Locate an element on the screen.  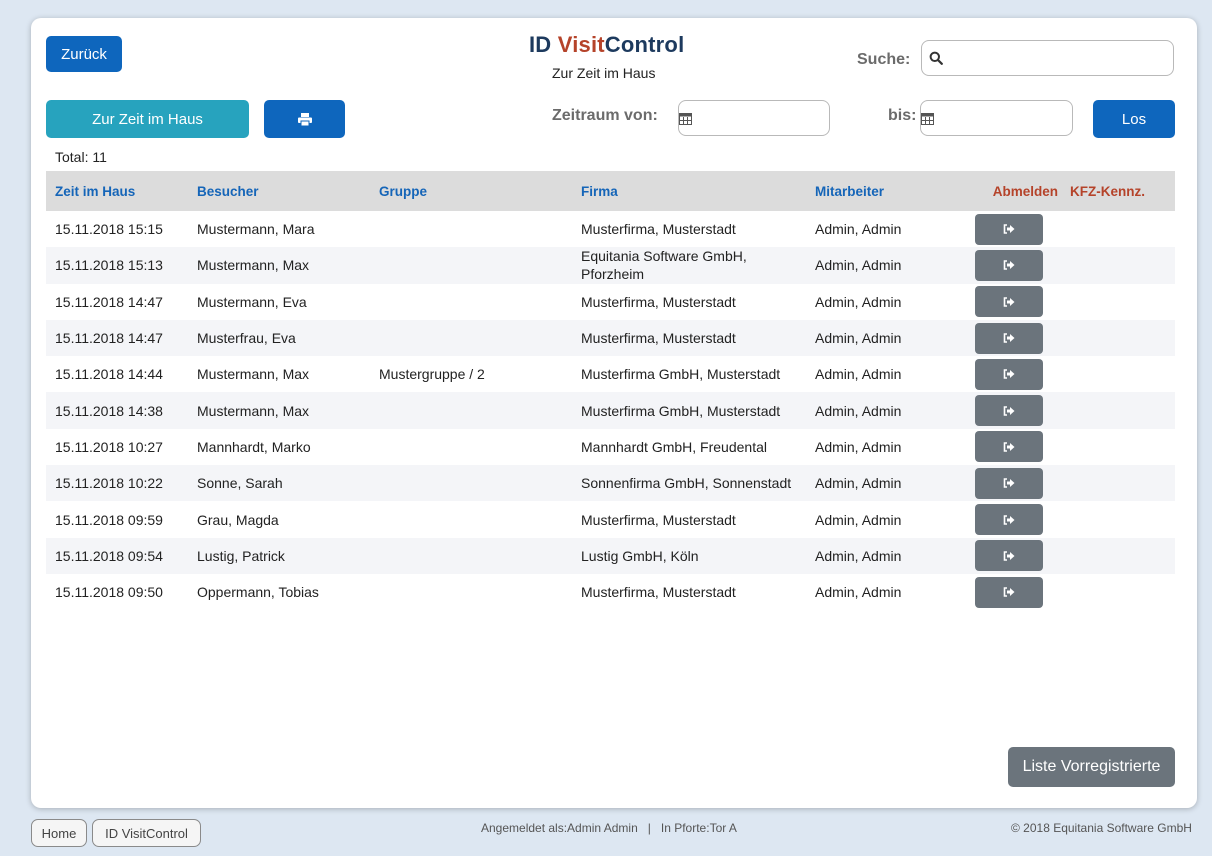
date-to-field is located at coordinates (1023, 118).